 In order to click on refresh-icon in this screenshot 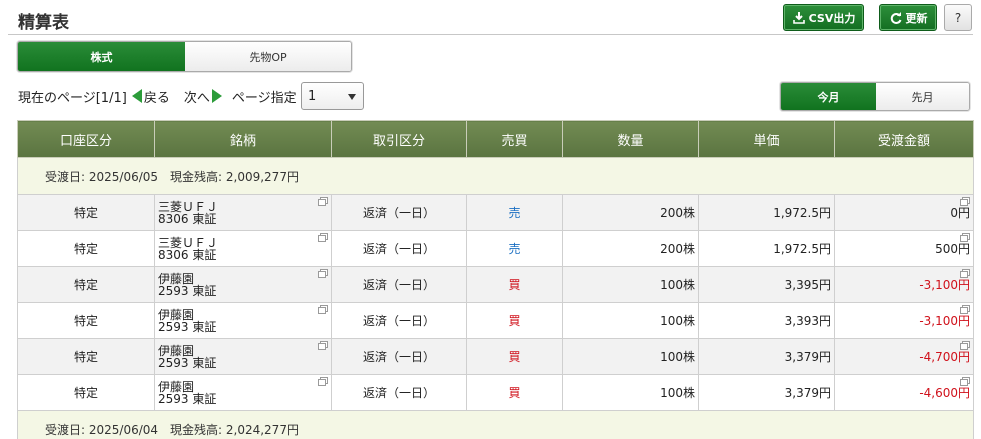, I will do `click(895, 17)`.